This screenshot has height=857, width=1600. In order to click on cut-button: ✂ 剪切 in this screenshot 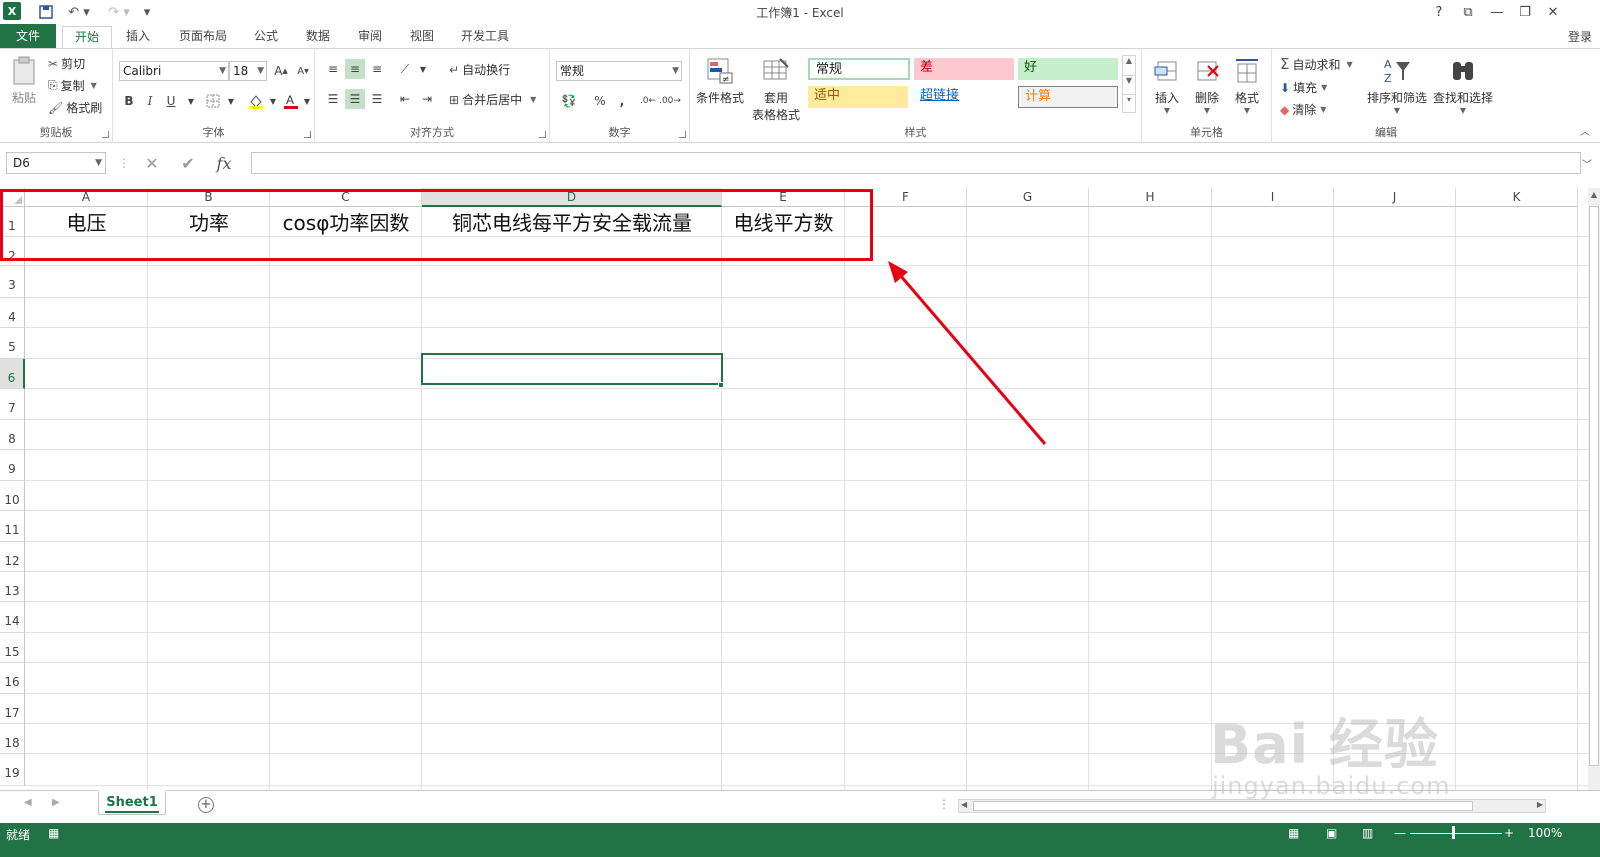, I will do `click(66, 63)`.